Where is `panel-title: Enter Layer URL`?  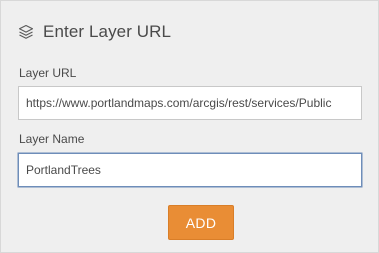
panel-title: Enter Layer URL is located at coordinates (107, 31).